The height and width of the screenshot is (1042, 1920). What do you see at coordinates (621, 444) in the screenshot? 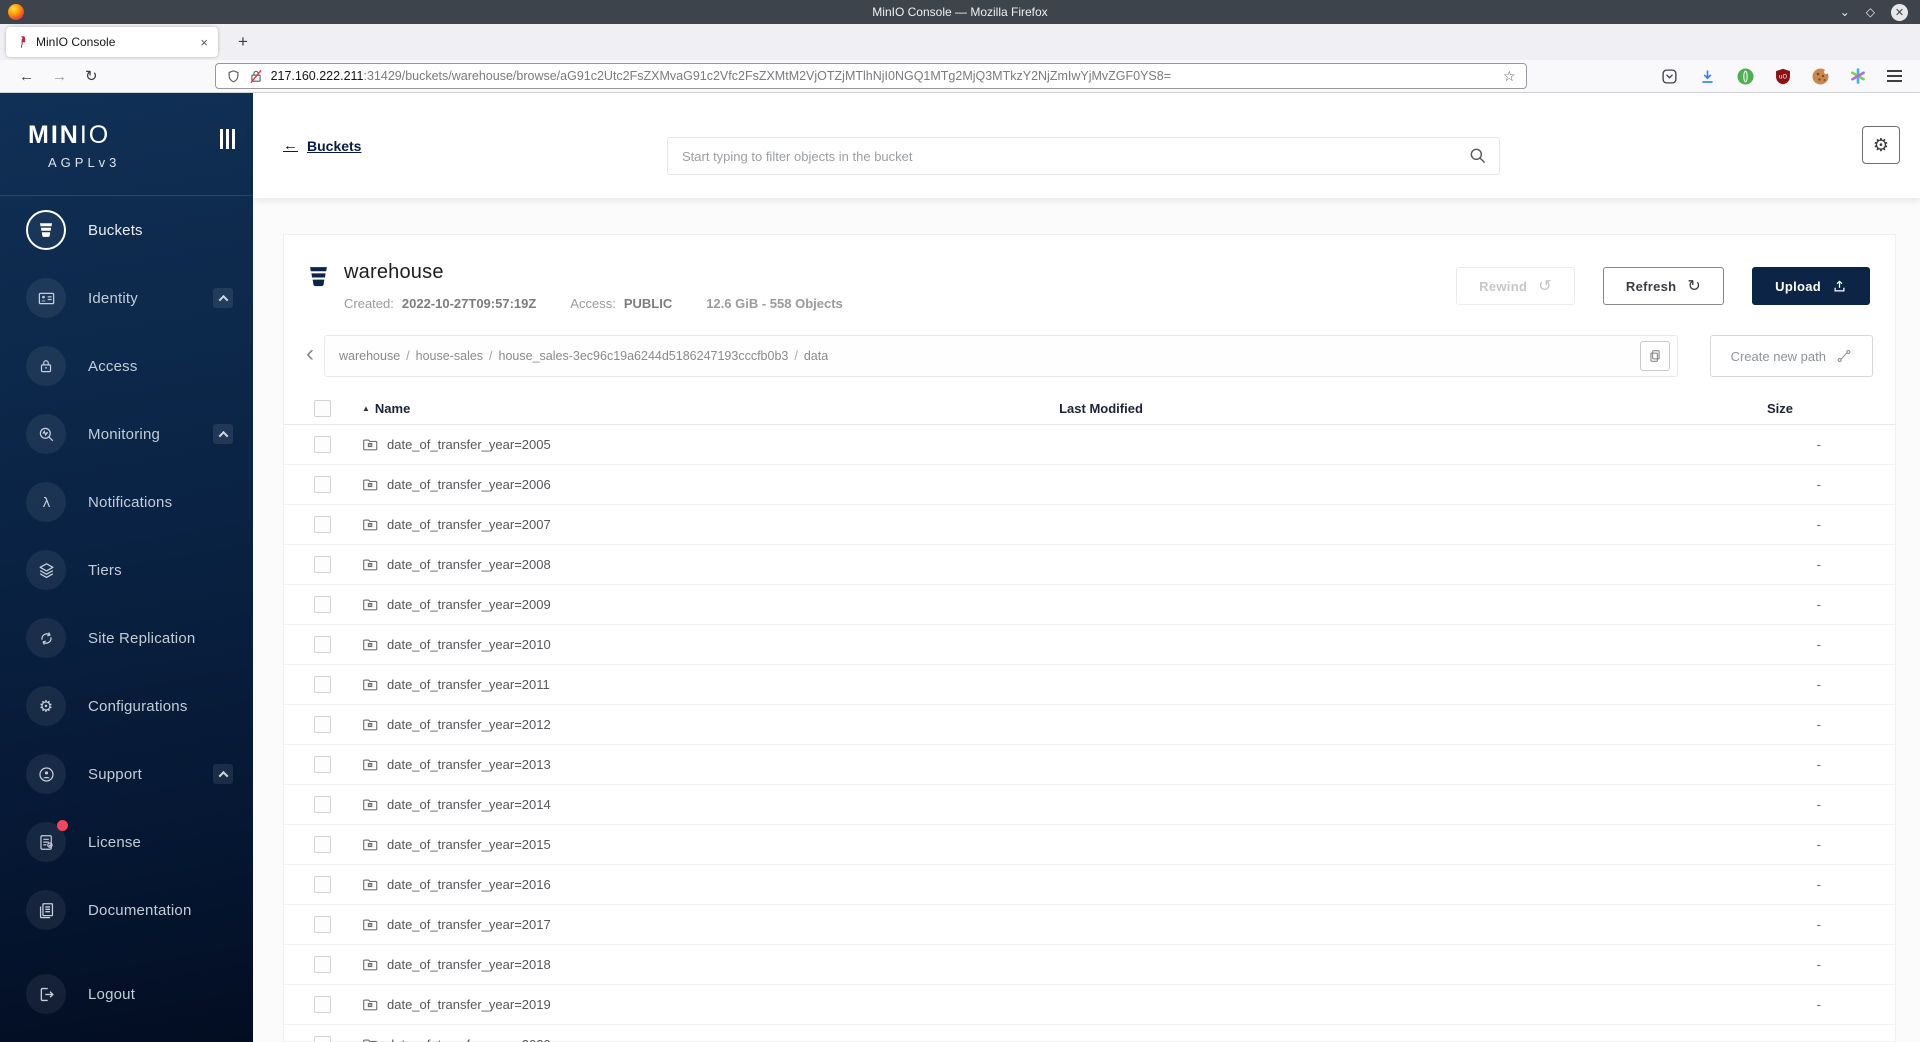
I see `cell-name: date_of_transfer_year=2005` at bounding box center [621, 444].